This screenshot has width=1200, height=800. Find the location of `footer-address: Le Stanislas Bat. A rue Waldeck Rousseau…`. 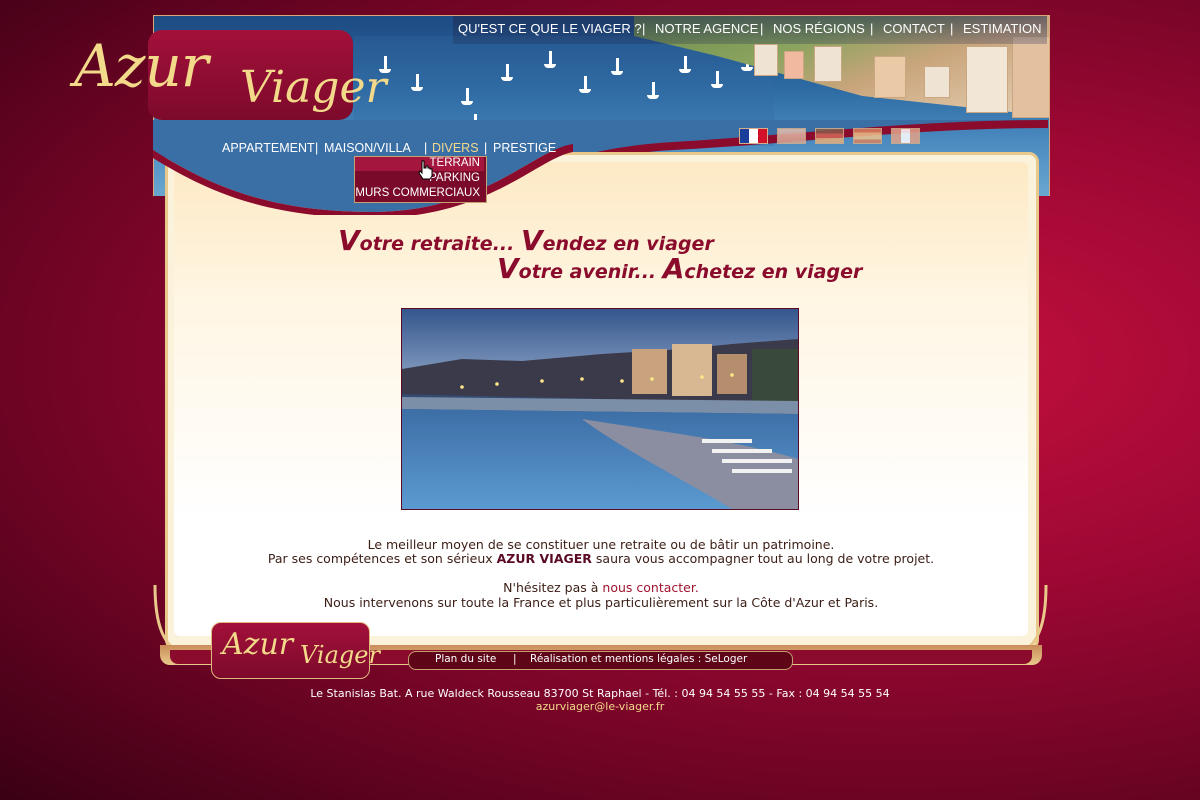

footer-address: Le Stanislas Bat. A rue Waldeck Rousseau… is located at coordinates (600, 693).